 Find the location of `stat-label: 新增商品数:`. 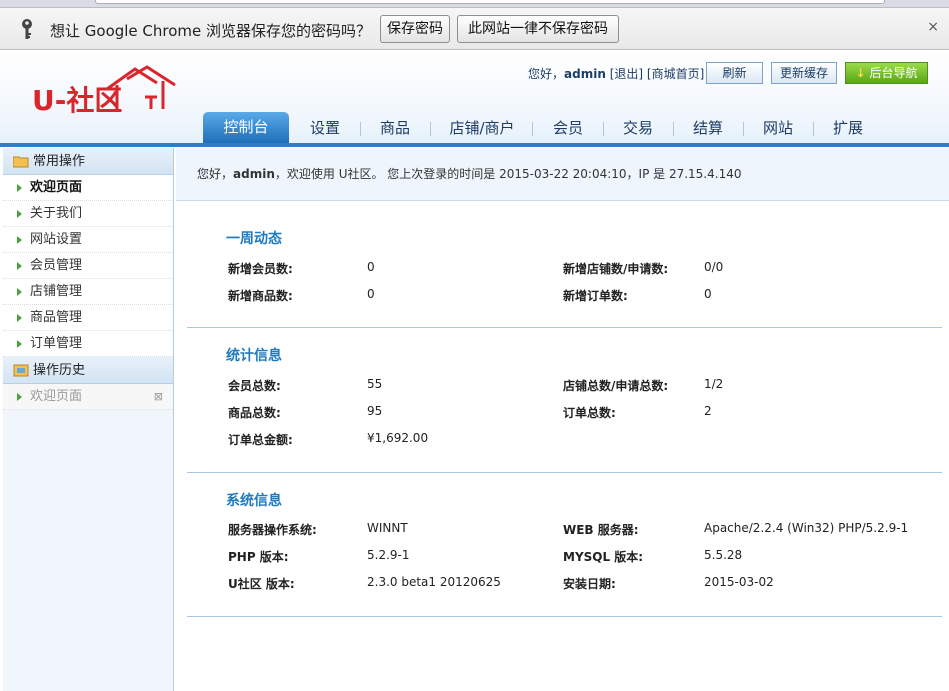

stat-label: 新增商品数: is located at coordinates (260, 296).